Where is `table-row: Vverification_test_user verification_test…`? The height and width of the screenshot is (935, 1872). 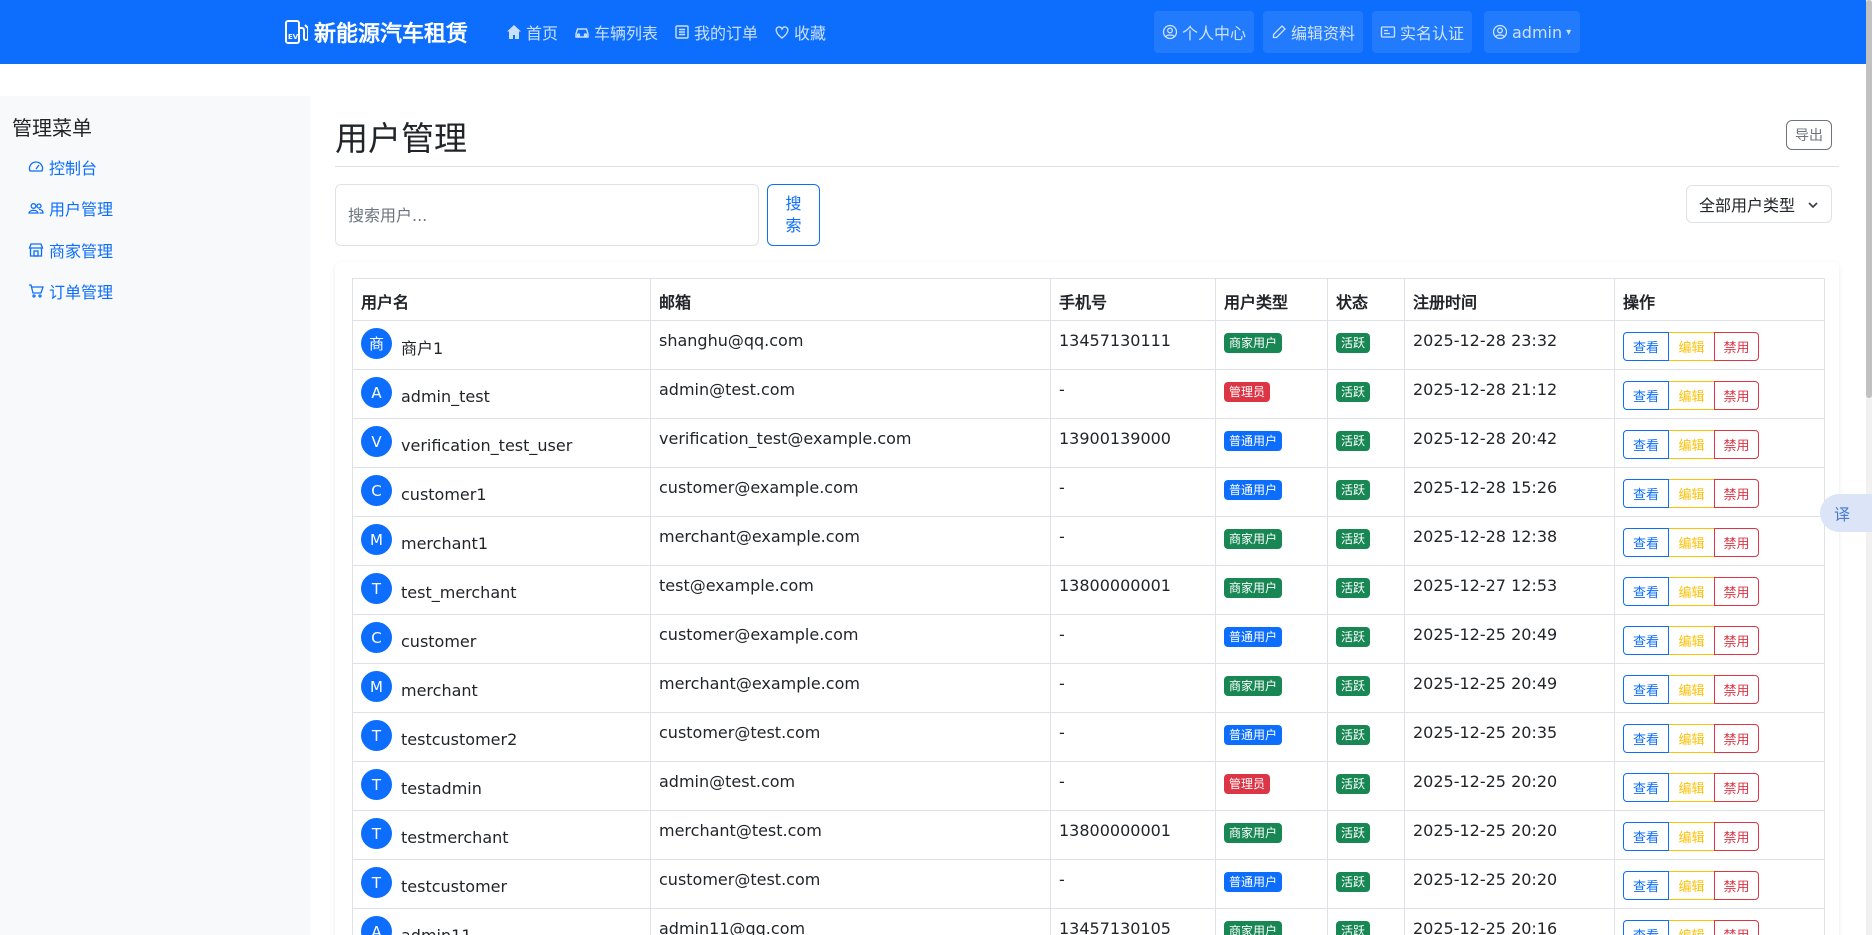 table-row: Vverification_test_user verification_test… is located at coordinates (1088, 443).